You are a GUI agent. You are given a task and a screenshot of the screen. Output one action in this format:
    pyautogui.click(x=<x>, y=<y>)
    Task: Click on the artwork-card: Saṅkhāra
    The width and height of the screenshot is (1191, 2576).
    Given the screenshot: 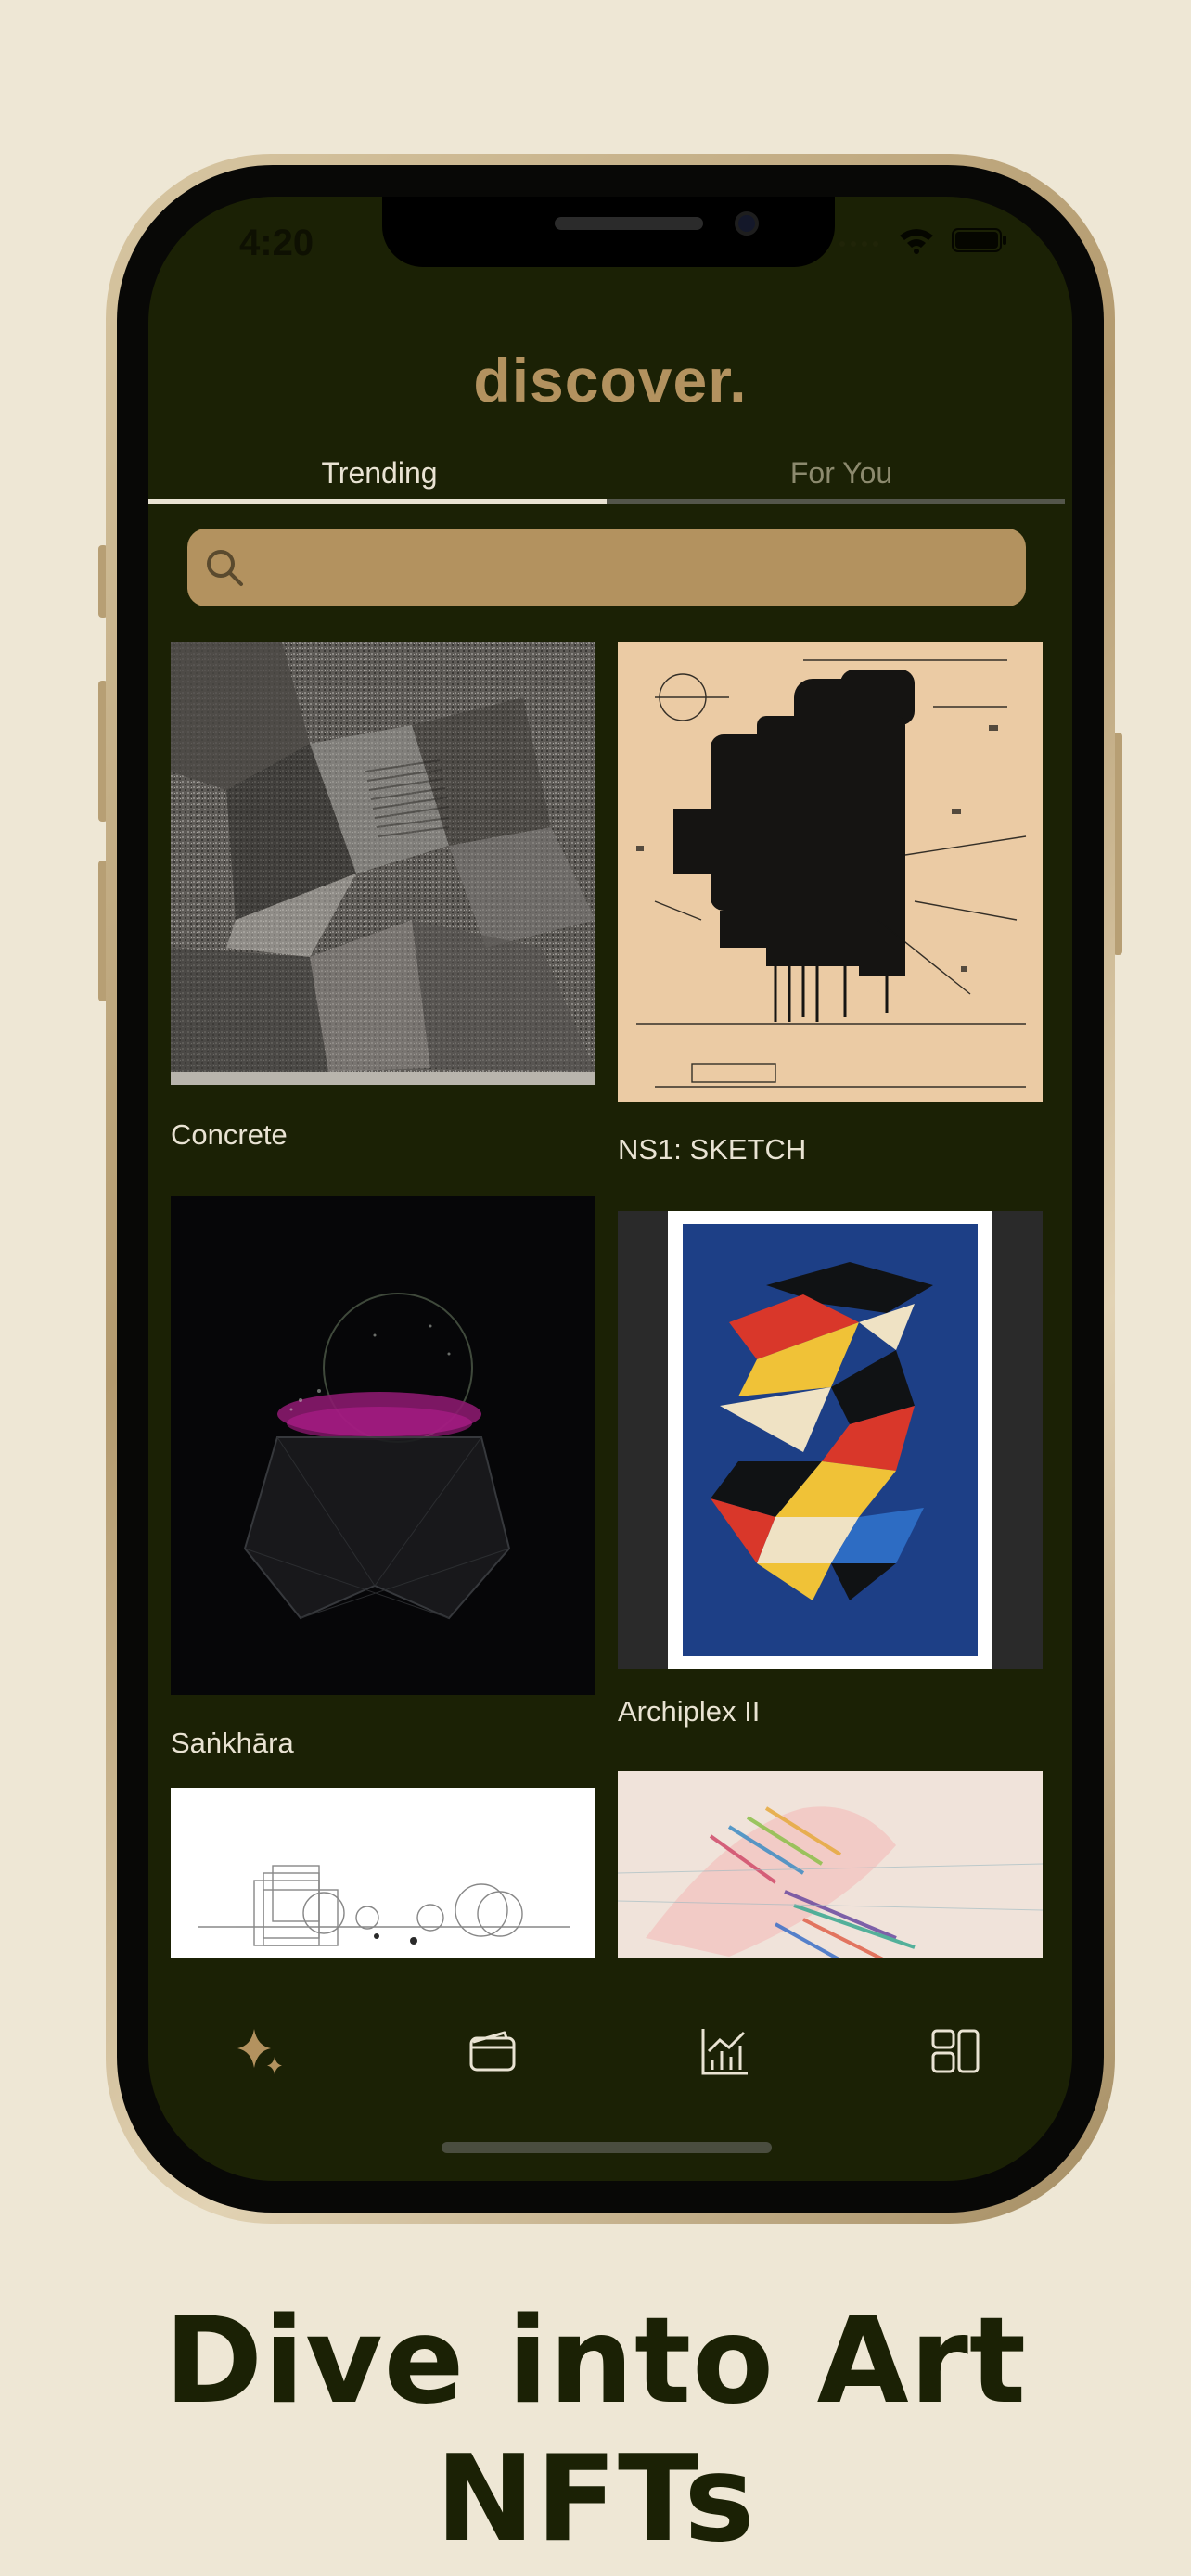 What is the action you would take?
    pyautogui.click(x=383, y=1478)
    